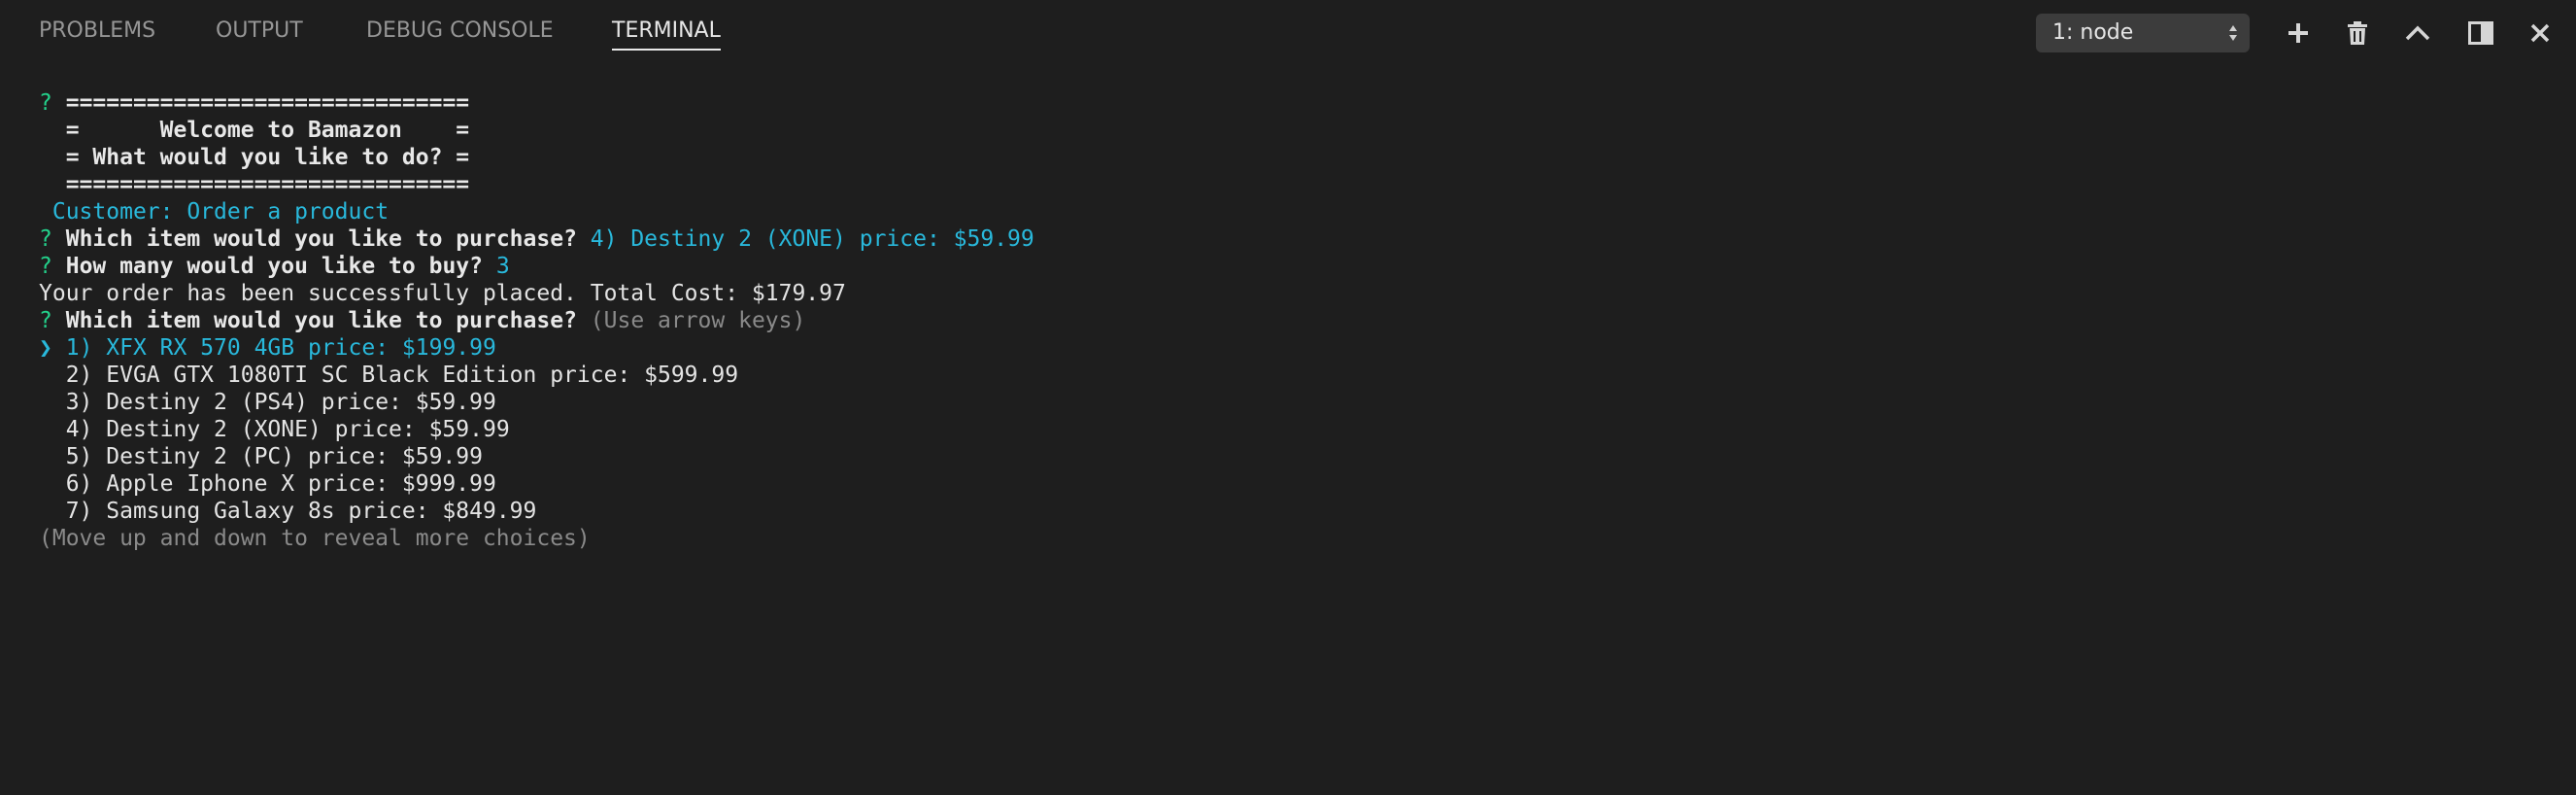 This screenshot has height=795, width=2576. I want to click on terminal-line: Customer: Order a product, so click(1292, 211).